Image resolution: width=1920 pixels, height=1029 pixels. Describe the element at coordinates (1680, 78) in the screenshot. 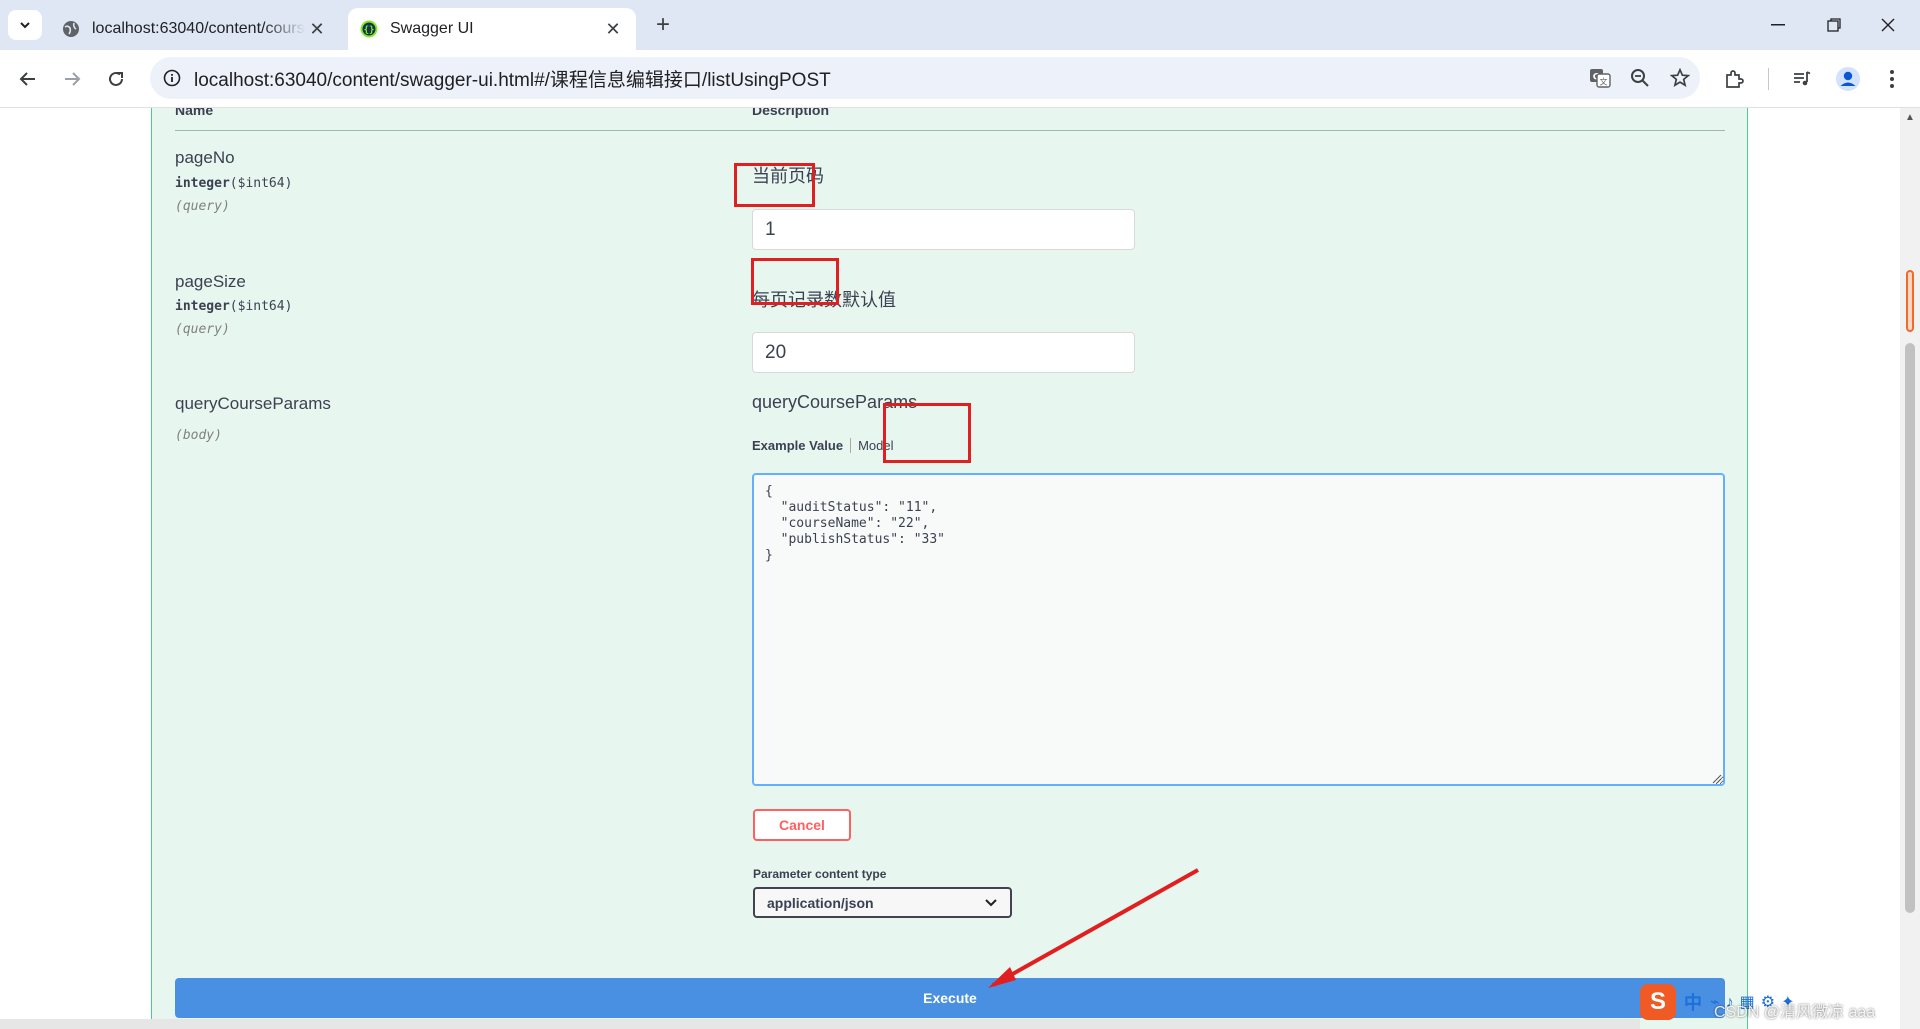

I see `star-icon` at that location.